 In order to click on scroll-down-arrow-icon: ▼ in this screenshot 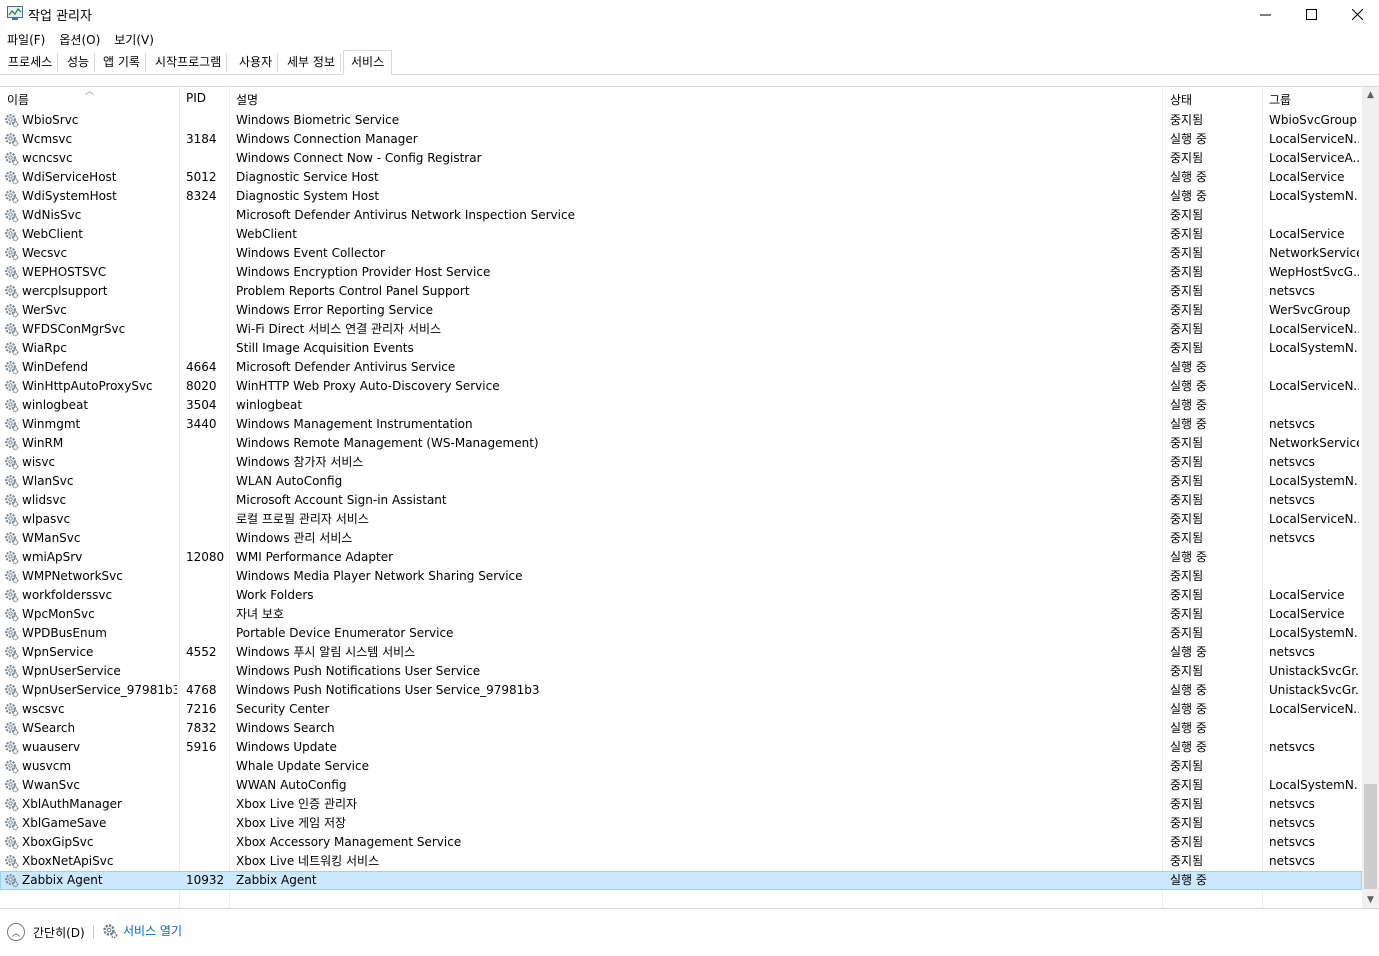, I will do `click(1370, 900)`.